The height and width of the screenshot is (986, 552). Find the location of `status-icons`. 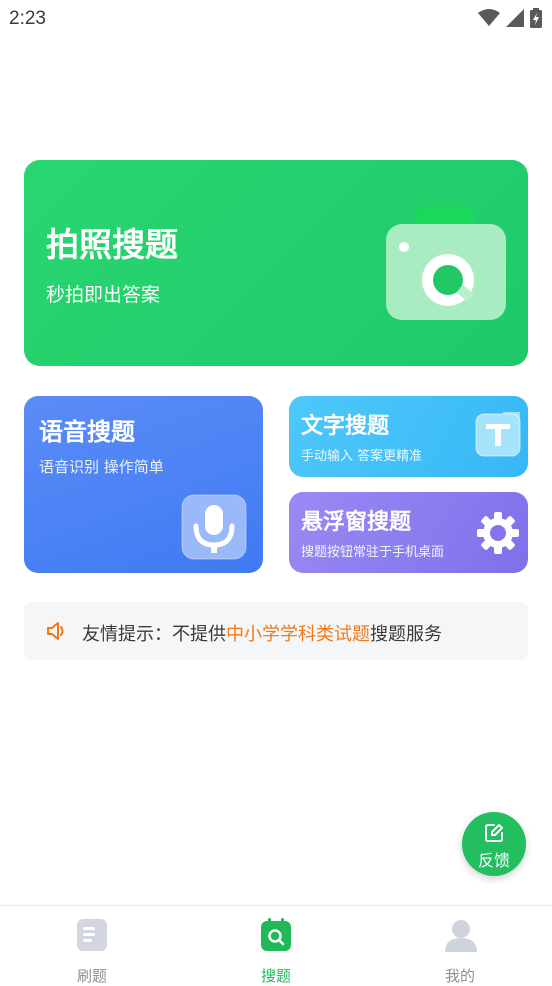

status-icons is located at coordinates (510, 18).